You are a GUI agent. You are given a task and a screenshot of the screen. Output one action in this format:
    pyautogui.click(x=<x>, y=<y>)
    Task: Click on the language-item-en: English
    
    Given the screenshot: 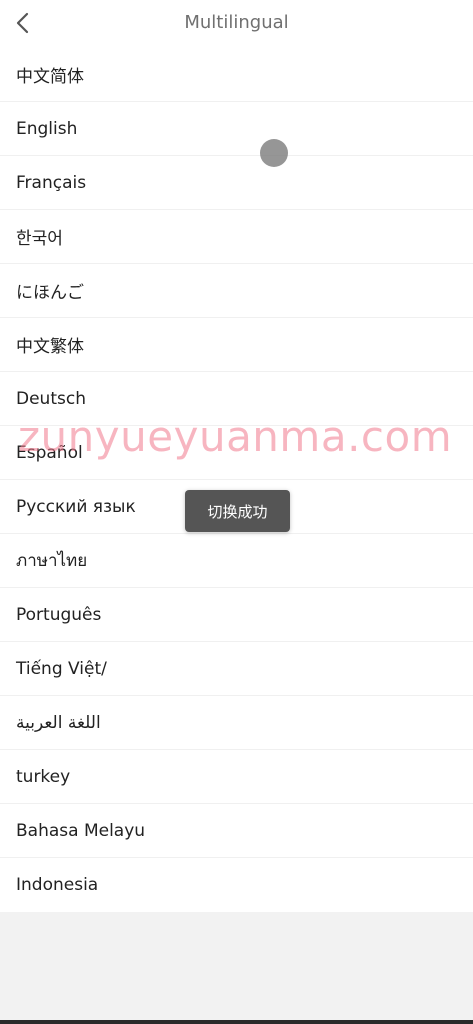 What is the action you would take?
    pyautogui.click(x=236, y=129)
    